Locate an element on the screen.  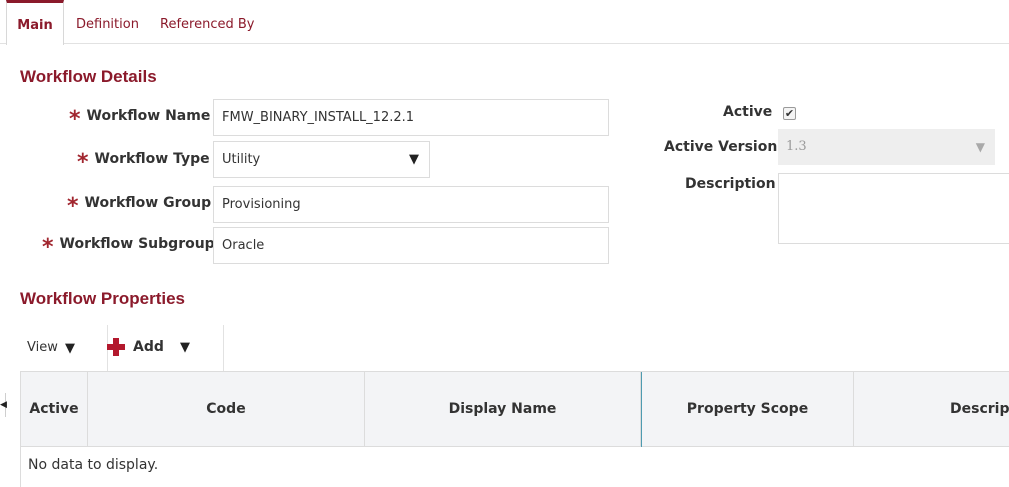
empty-table-message: No data to display. is located at coordinates (93, 465).